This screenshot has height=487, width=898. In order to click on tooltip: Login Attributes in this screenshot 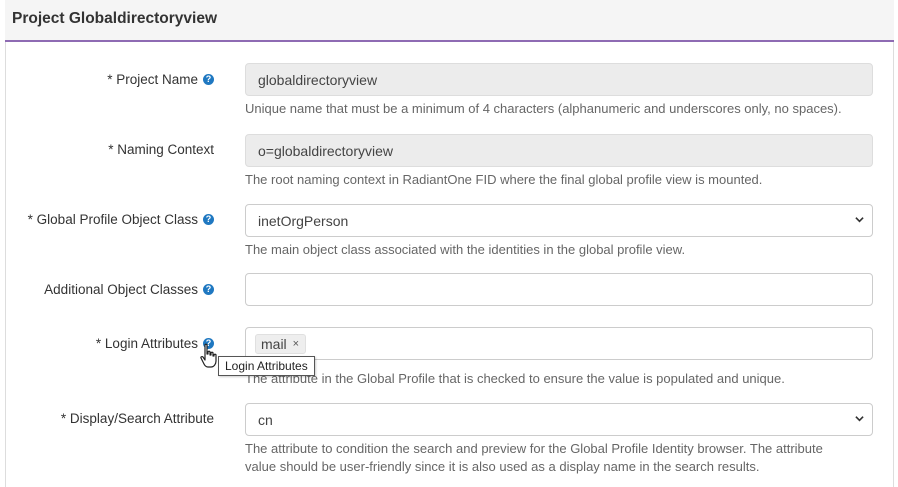, I will do `click(266, 366)`.